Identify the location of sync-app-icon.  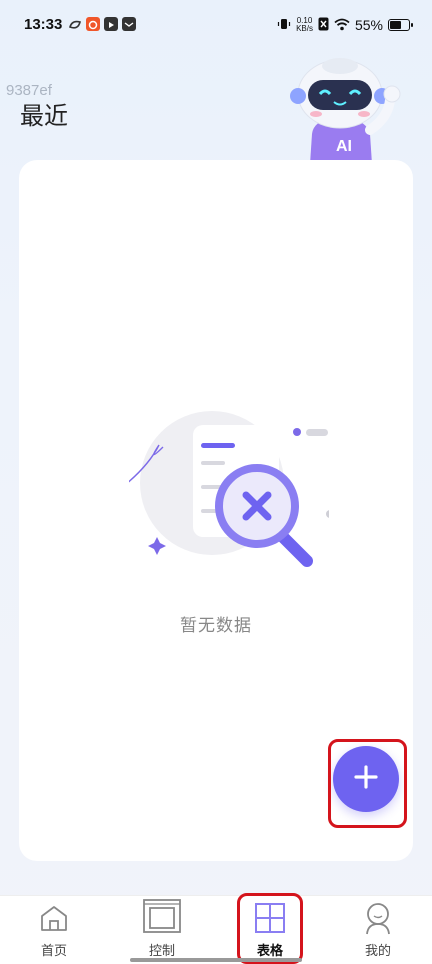
(75, 24).